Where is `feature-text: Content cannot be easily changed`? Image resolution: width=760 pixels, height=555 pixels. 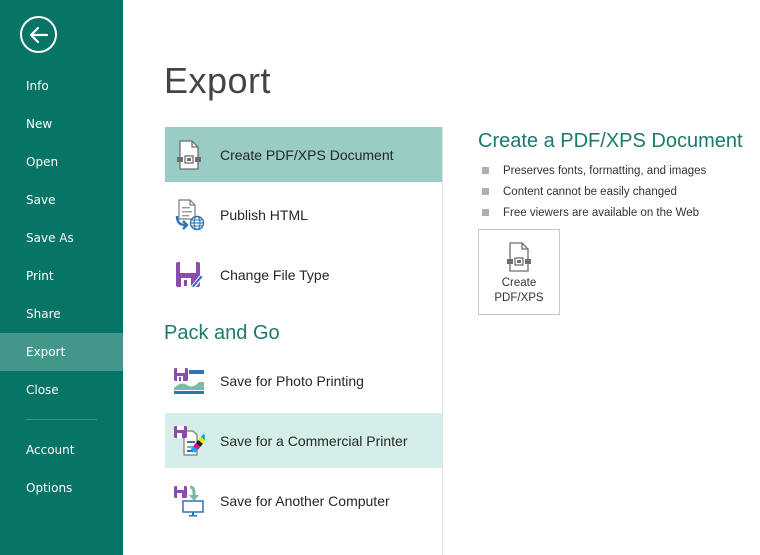 feature-text: Content cannot be easily changed is located at coordinates (590, 191).